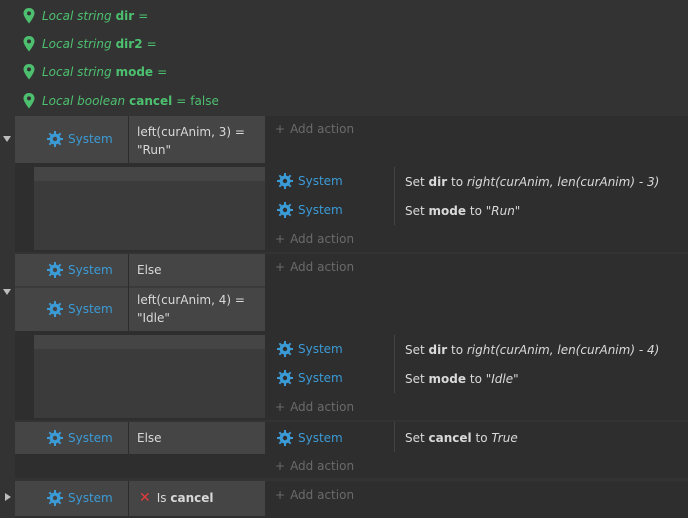  Describe the element at coordinates (563, 350) in the screenshot. I see `action-expression: right(curAnim, len(curAnim) - 4)` at that location.